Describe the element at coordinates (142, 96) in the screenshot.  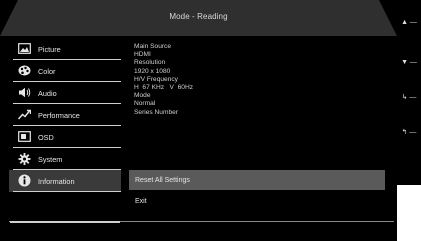
I see `mode-label: Mode` at that location.